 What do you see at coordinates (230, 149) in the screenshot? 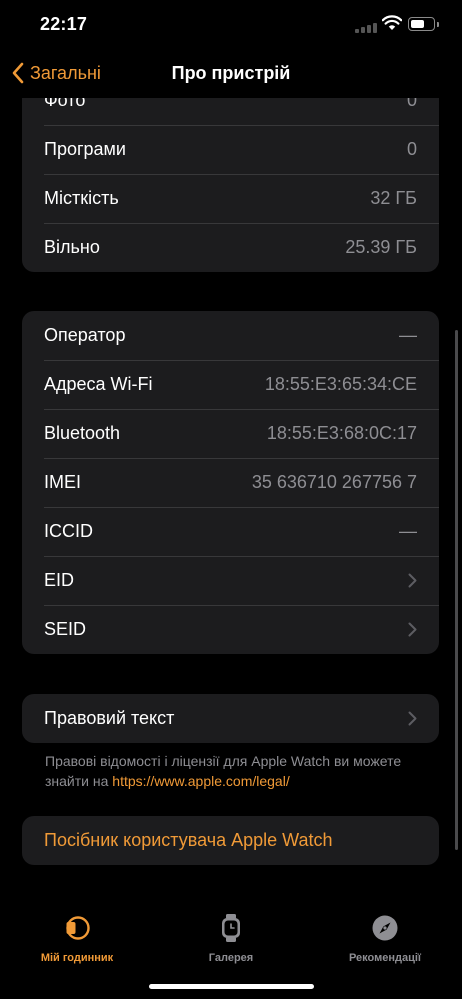
I see `storage-row-apps: Програми 0` at bounding box center [230, 149].